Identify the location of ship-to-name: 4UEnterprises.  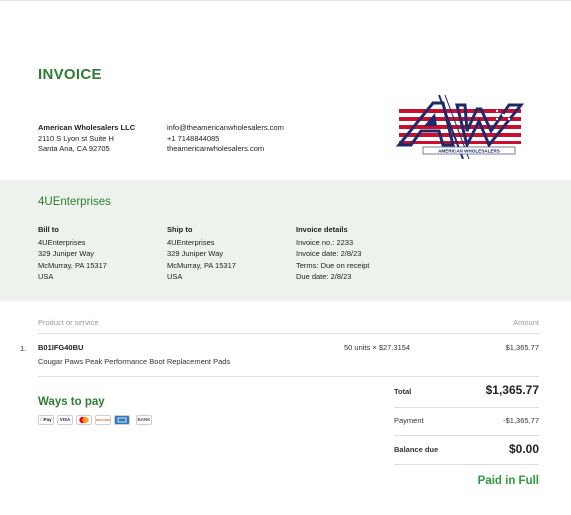
(191, 242).